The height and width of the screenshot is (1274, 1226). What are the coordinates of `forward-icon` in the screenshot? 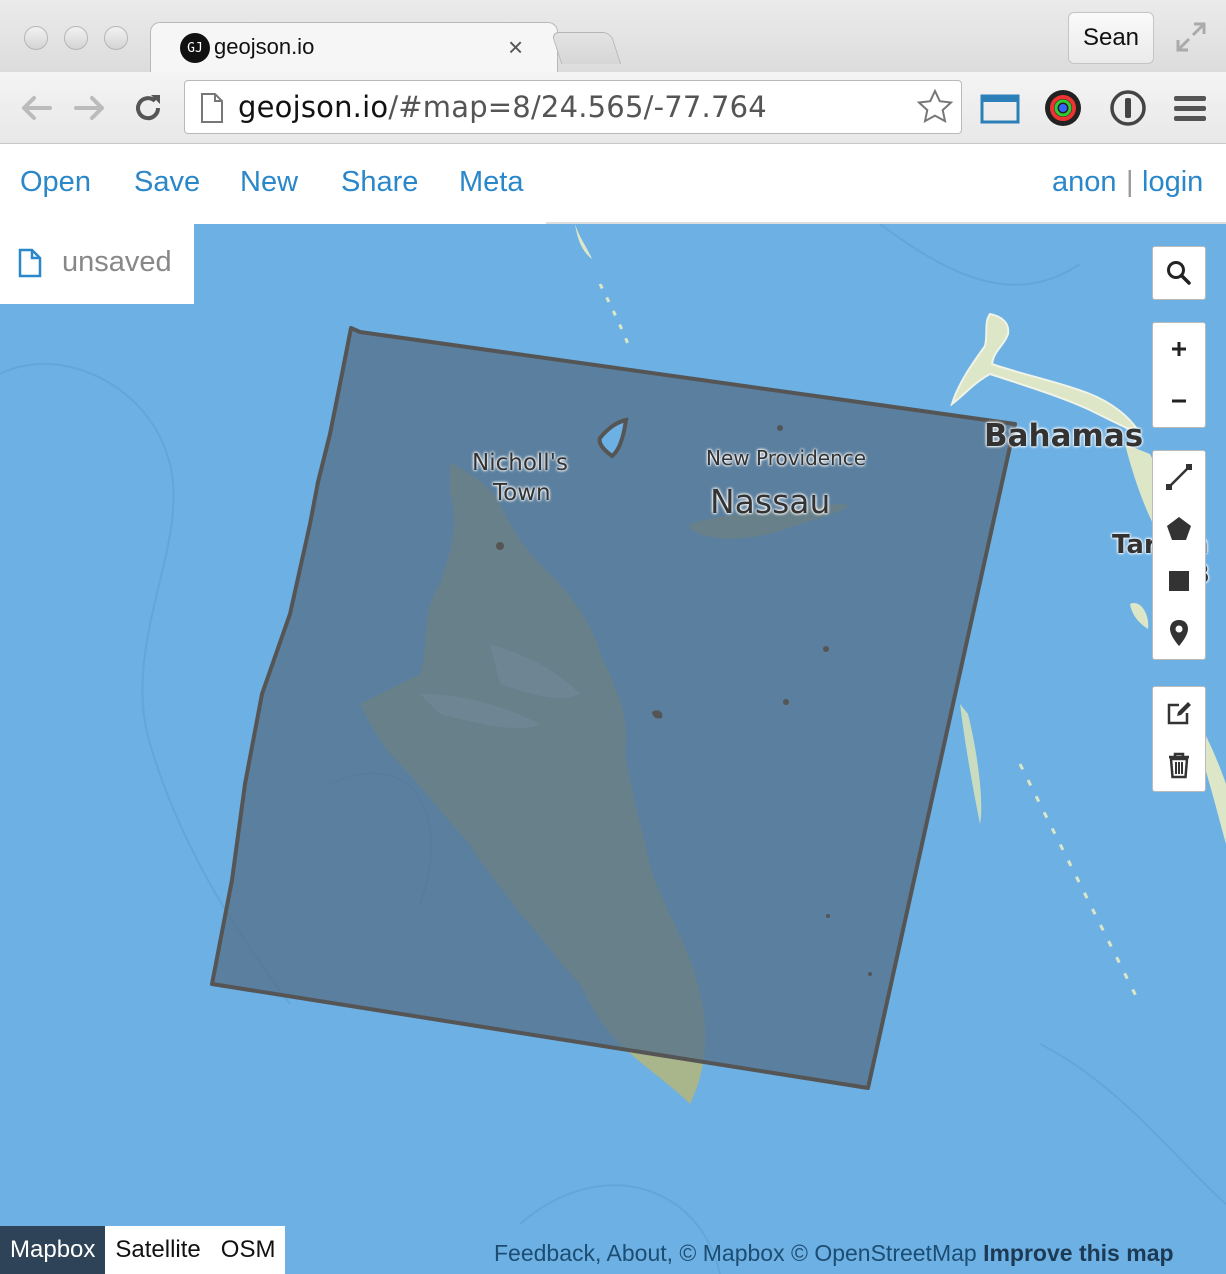 It's located at (90, 108).